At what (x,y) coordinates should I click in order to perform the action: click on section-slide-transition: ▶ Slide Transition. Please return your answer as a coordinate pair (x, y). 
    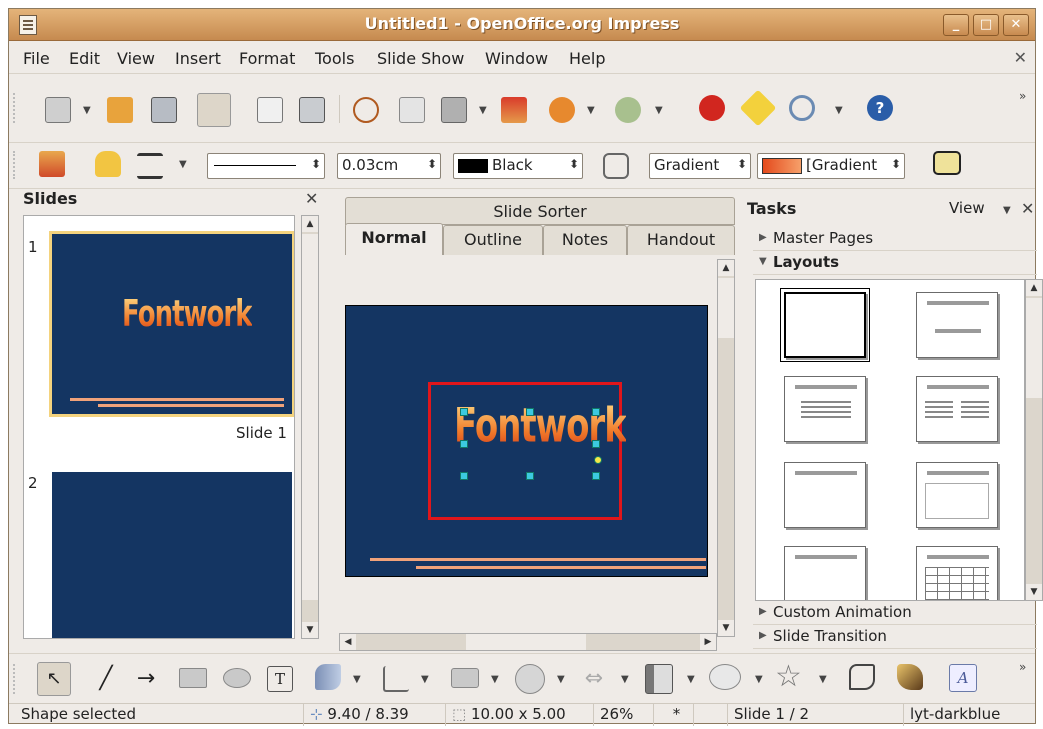
    Looking at the image, I should click on (895, 637).